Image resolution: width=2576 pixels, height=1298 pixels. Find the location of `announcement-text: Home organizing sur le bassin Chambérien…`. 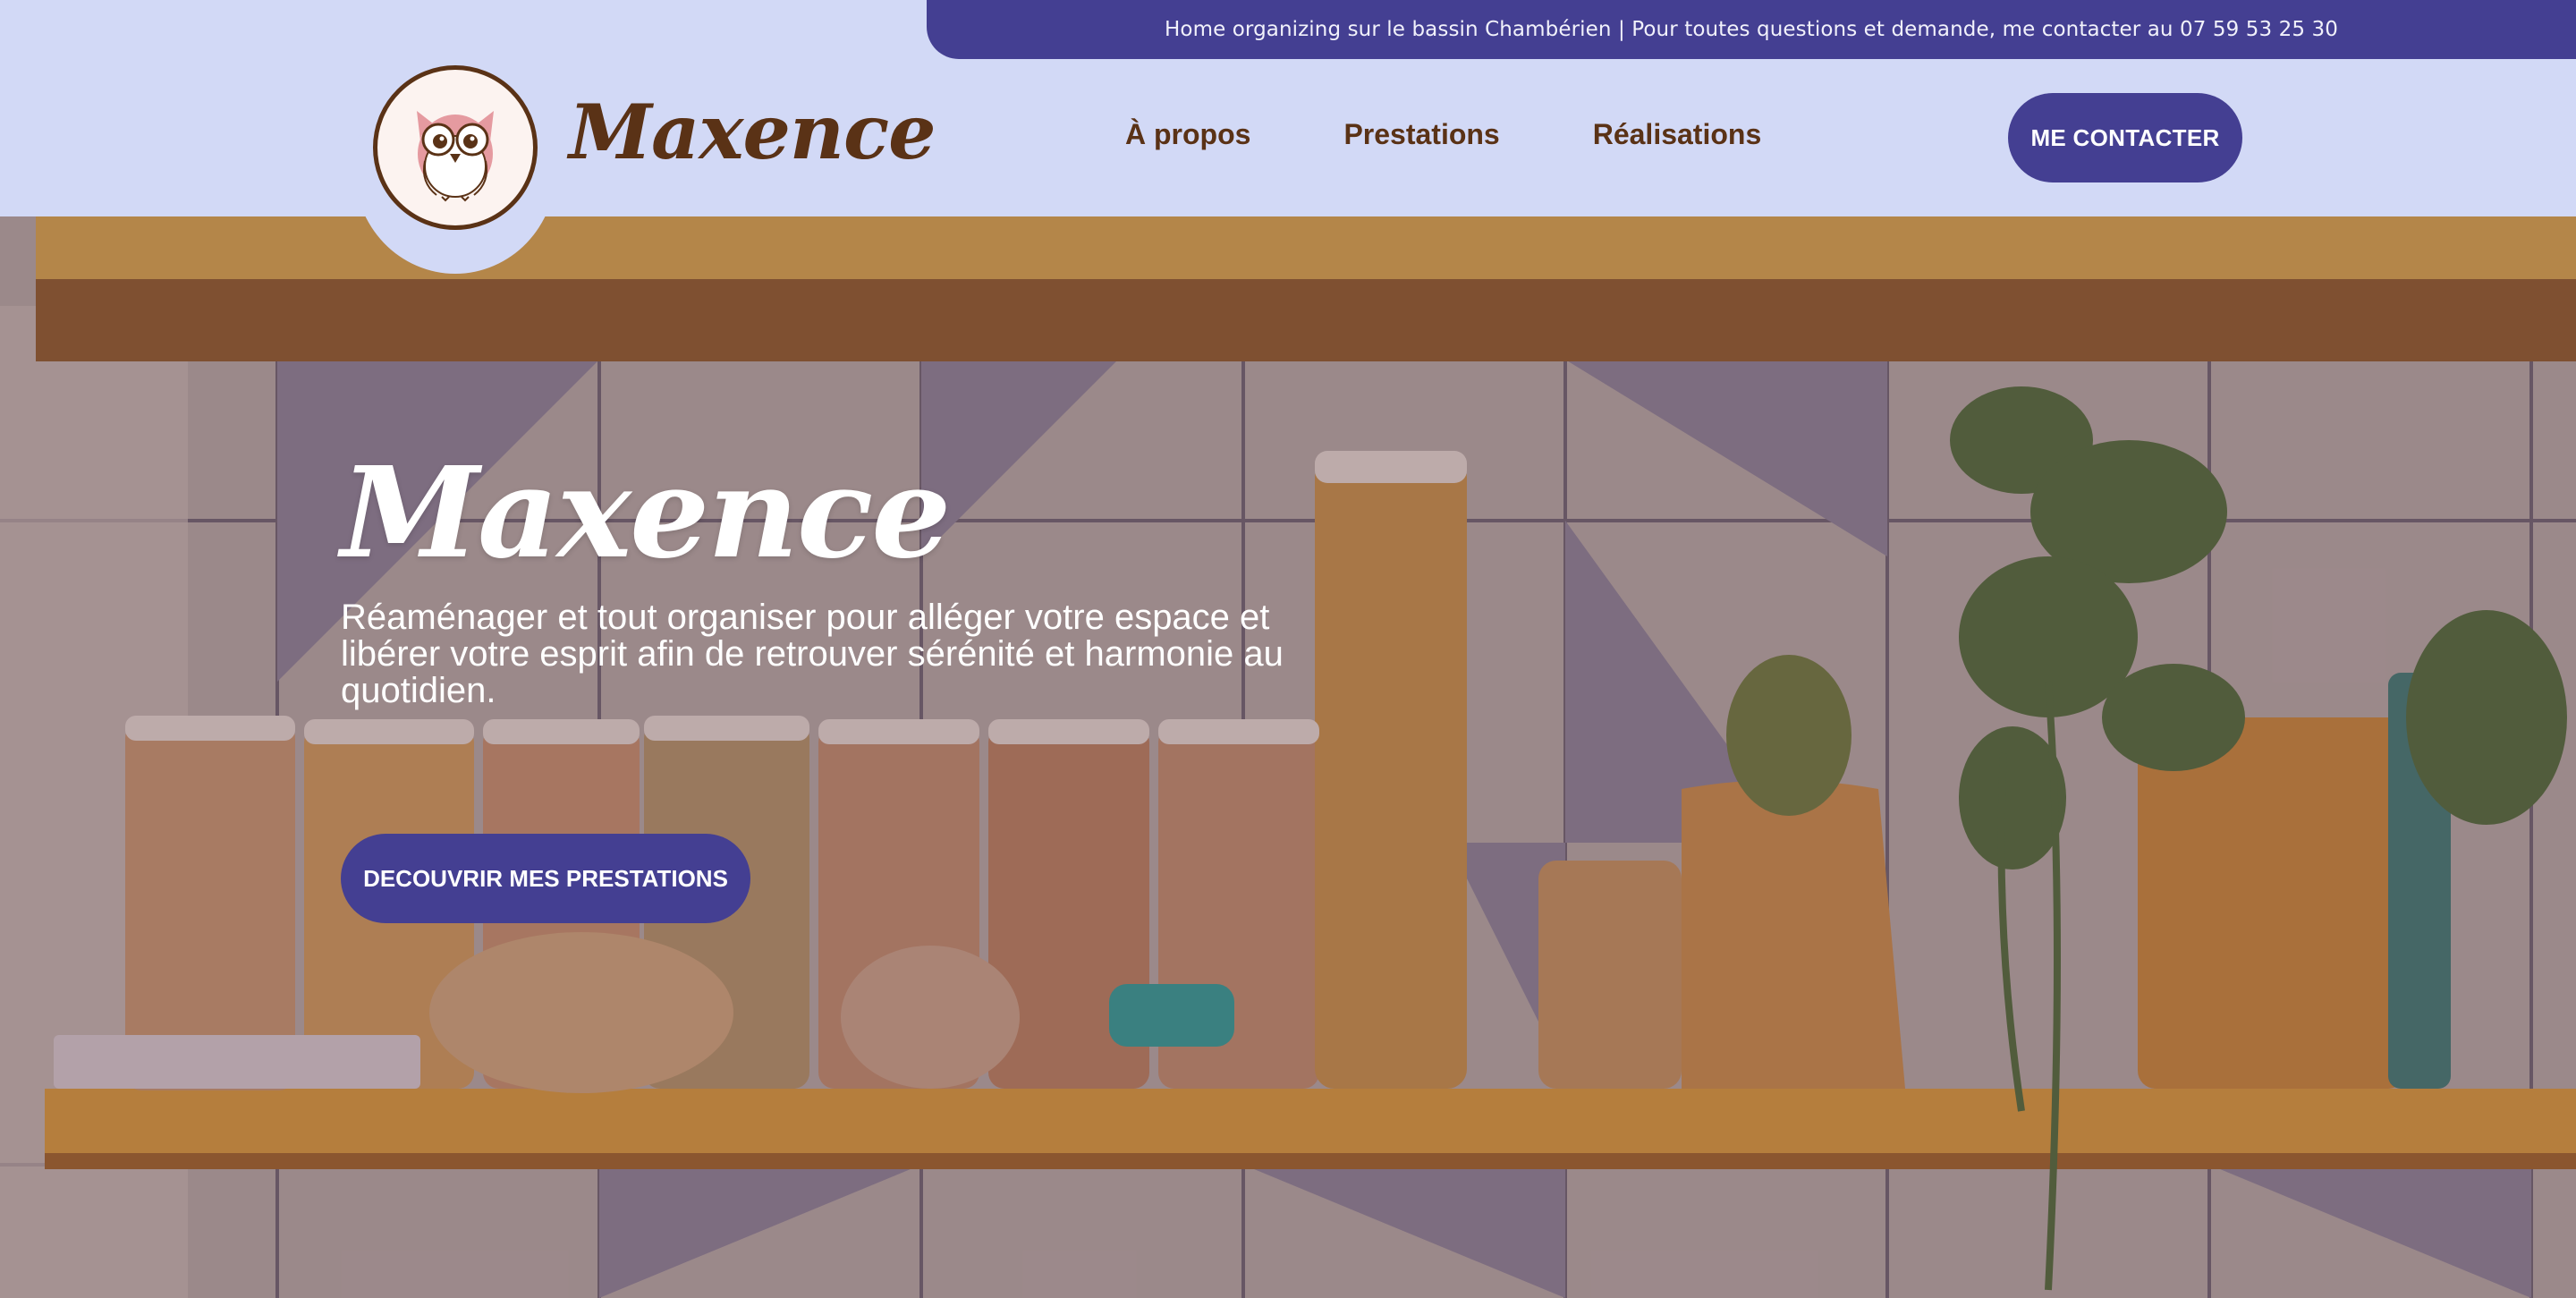

announcement-text: Home organizing sur le bassin Chambérien… is located at coordinates (1751, 30).